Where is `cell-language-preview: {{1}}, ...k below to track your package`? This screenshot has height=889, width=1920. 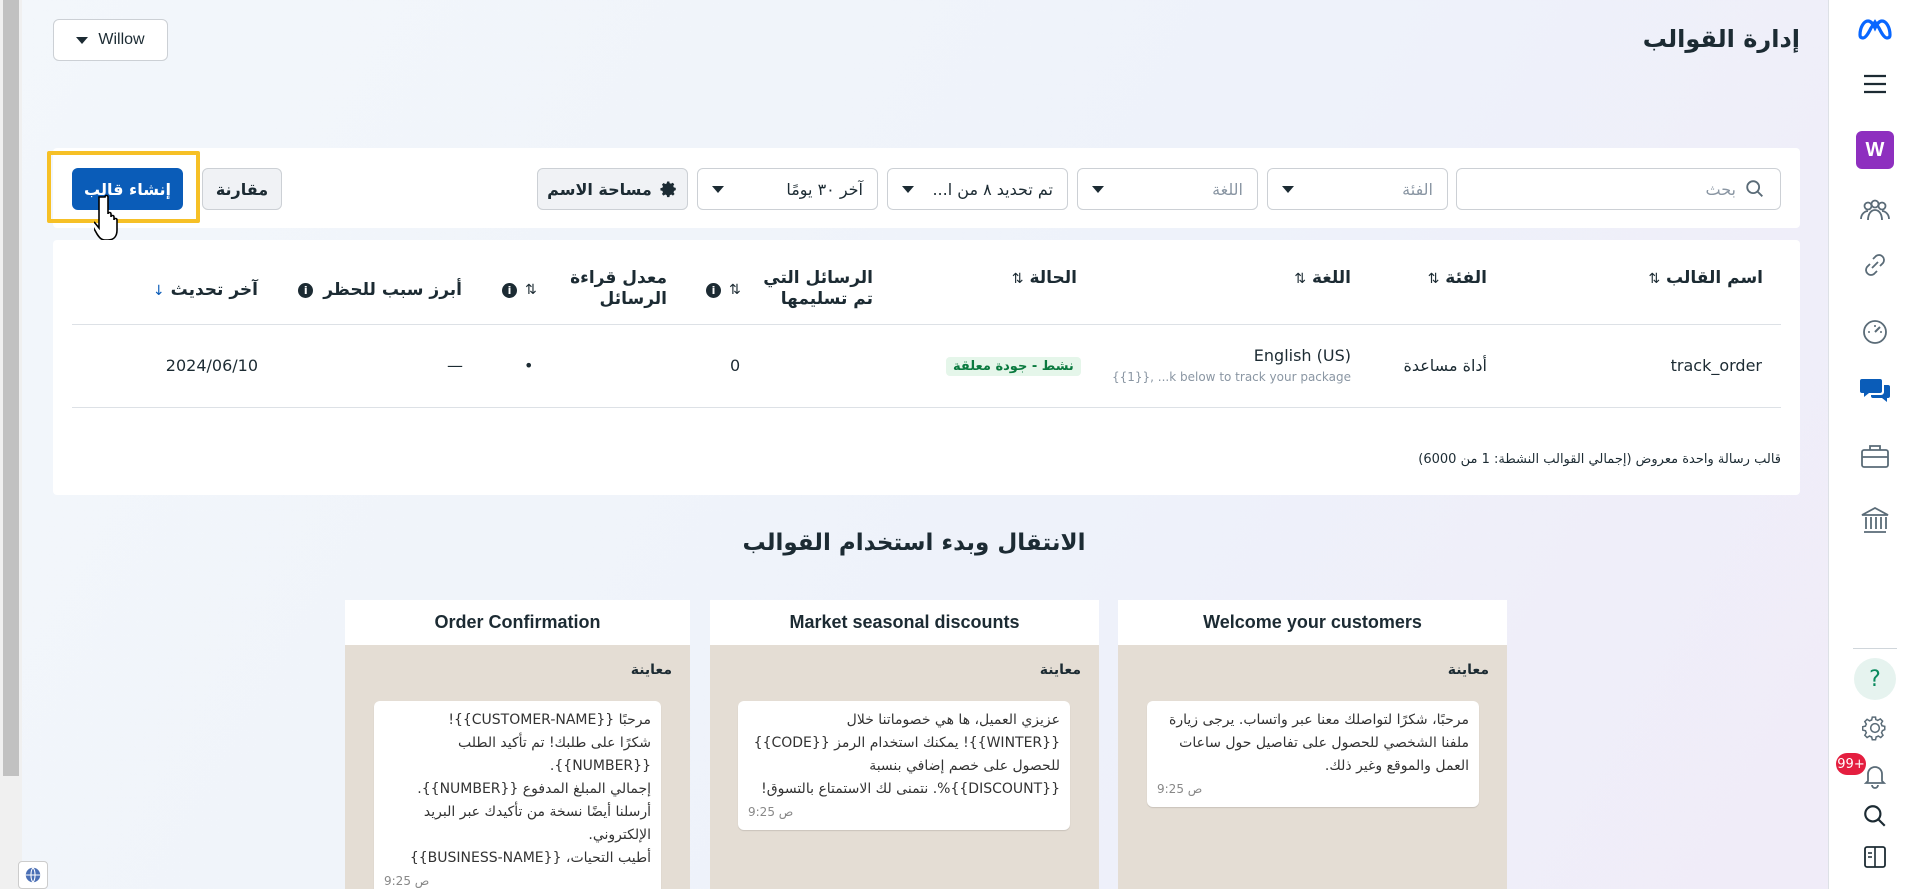
cell-language-preview: {{1}}, ...k below to track your package is located at coordinates (1231, 377).